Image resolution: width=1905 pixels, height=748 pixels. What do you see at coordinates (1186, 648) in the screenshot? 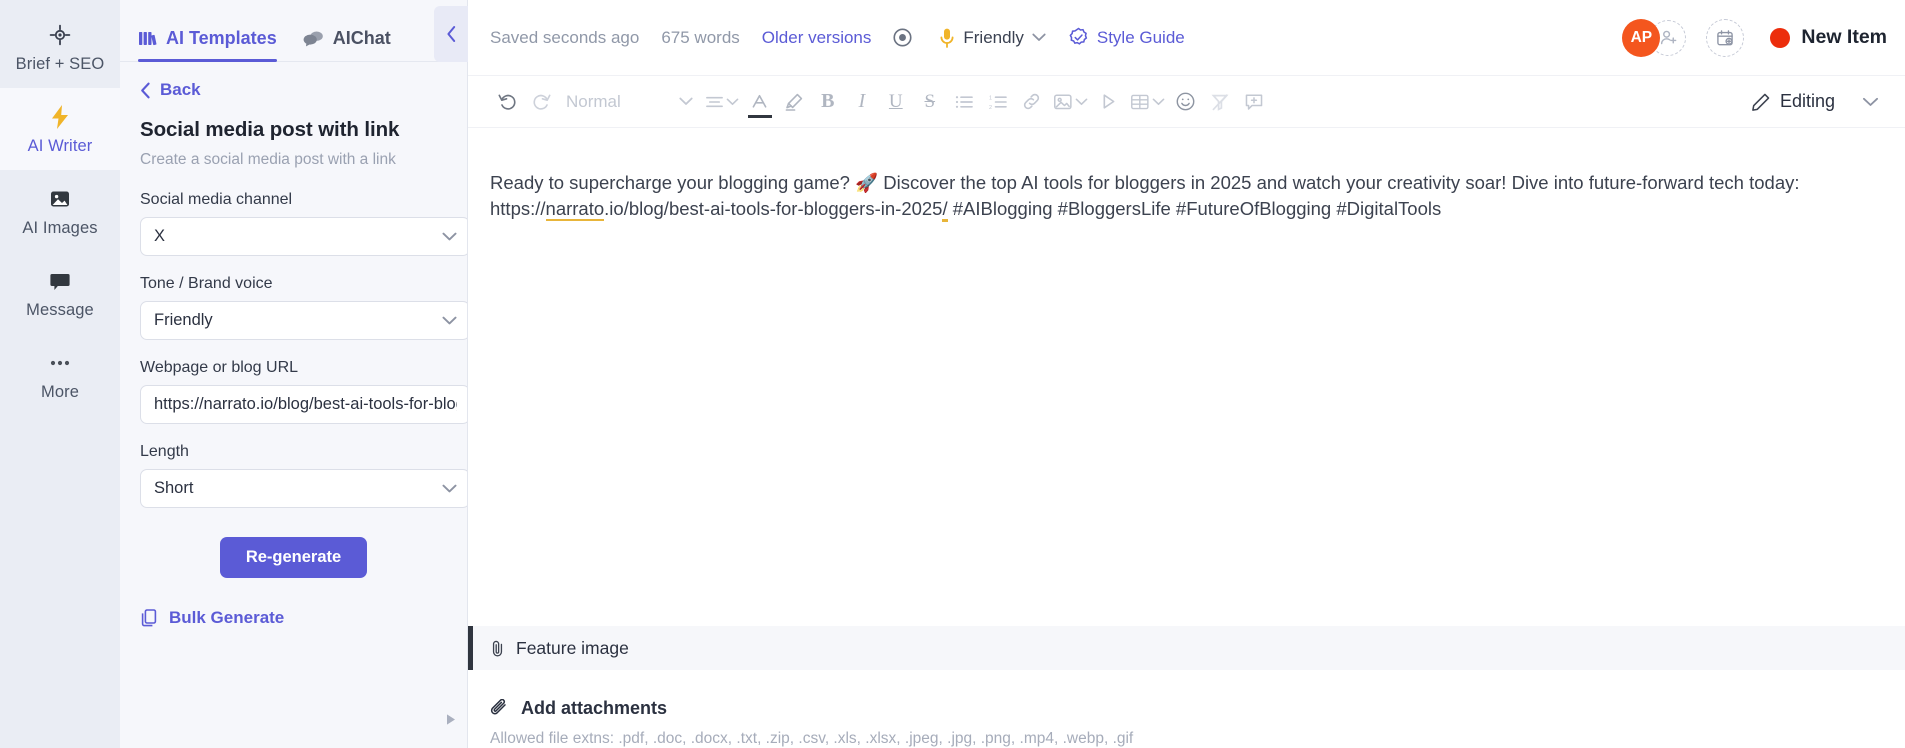
I see `feature-image-block: Feature image` at bounding box center [1186, 648].